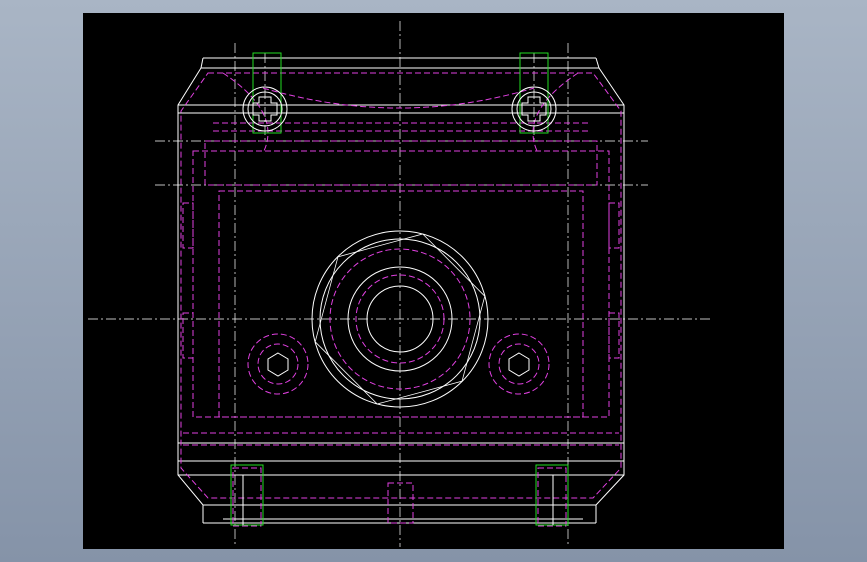 Image resolution: width=867 pixels, height=562 pixels. Describe the element at coordinates (278, 364) in the screenshot. I see `side-hole-left` at that location.